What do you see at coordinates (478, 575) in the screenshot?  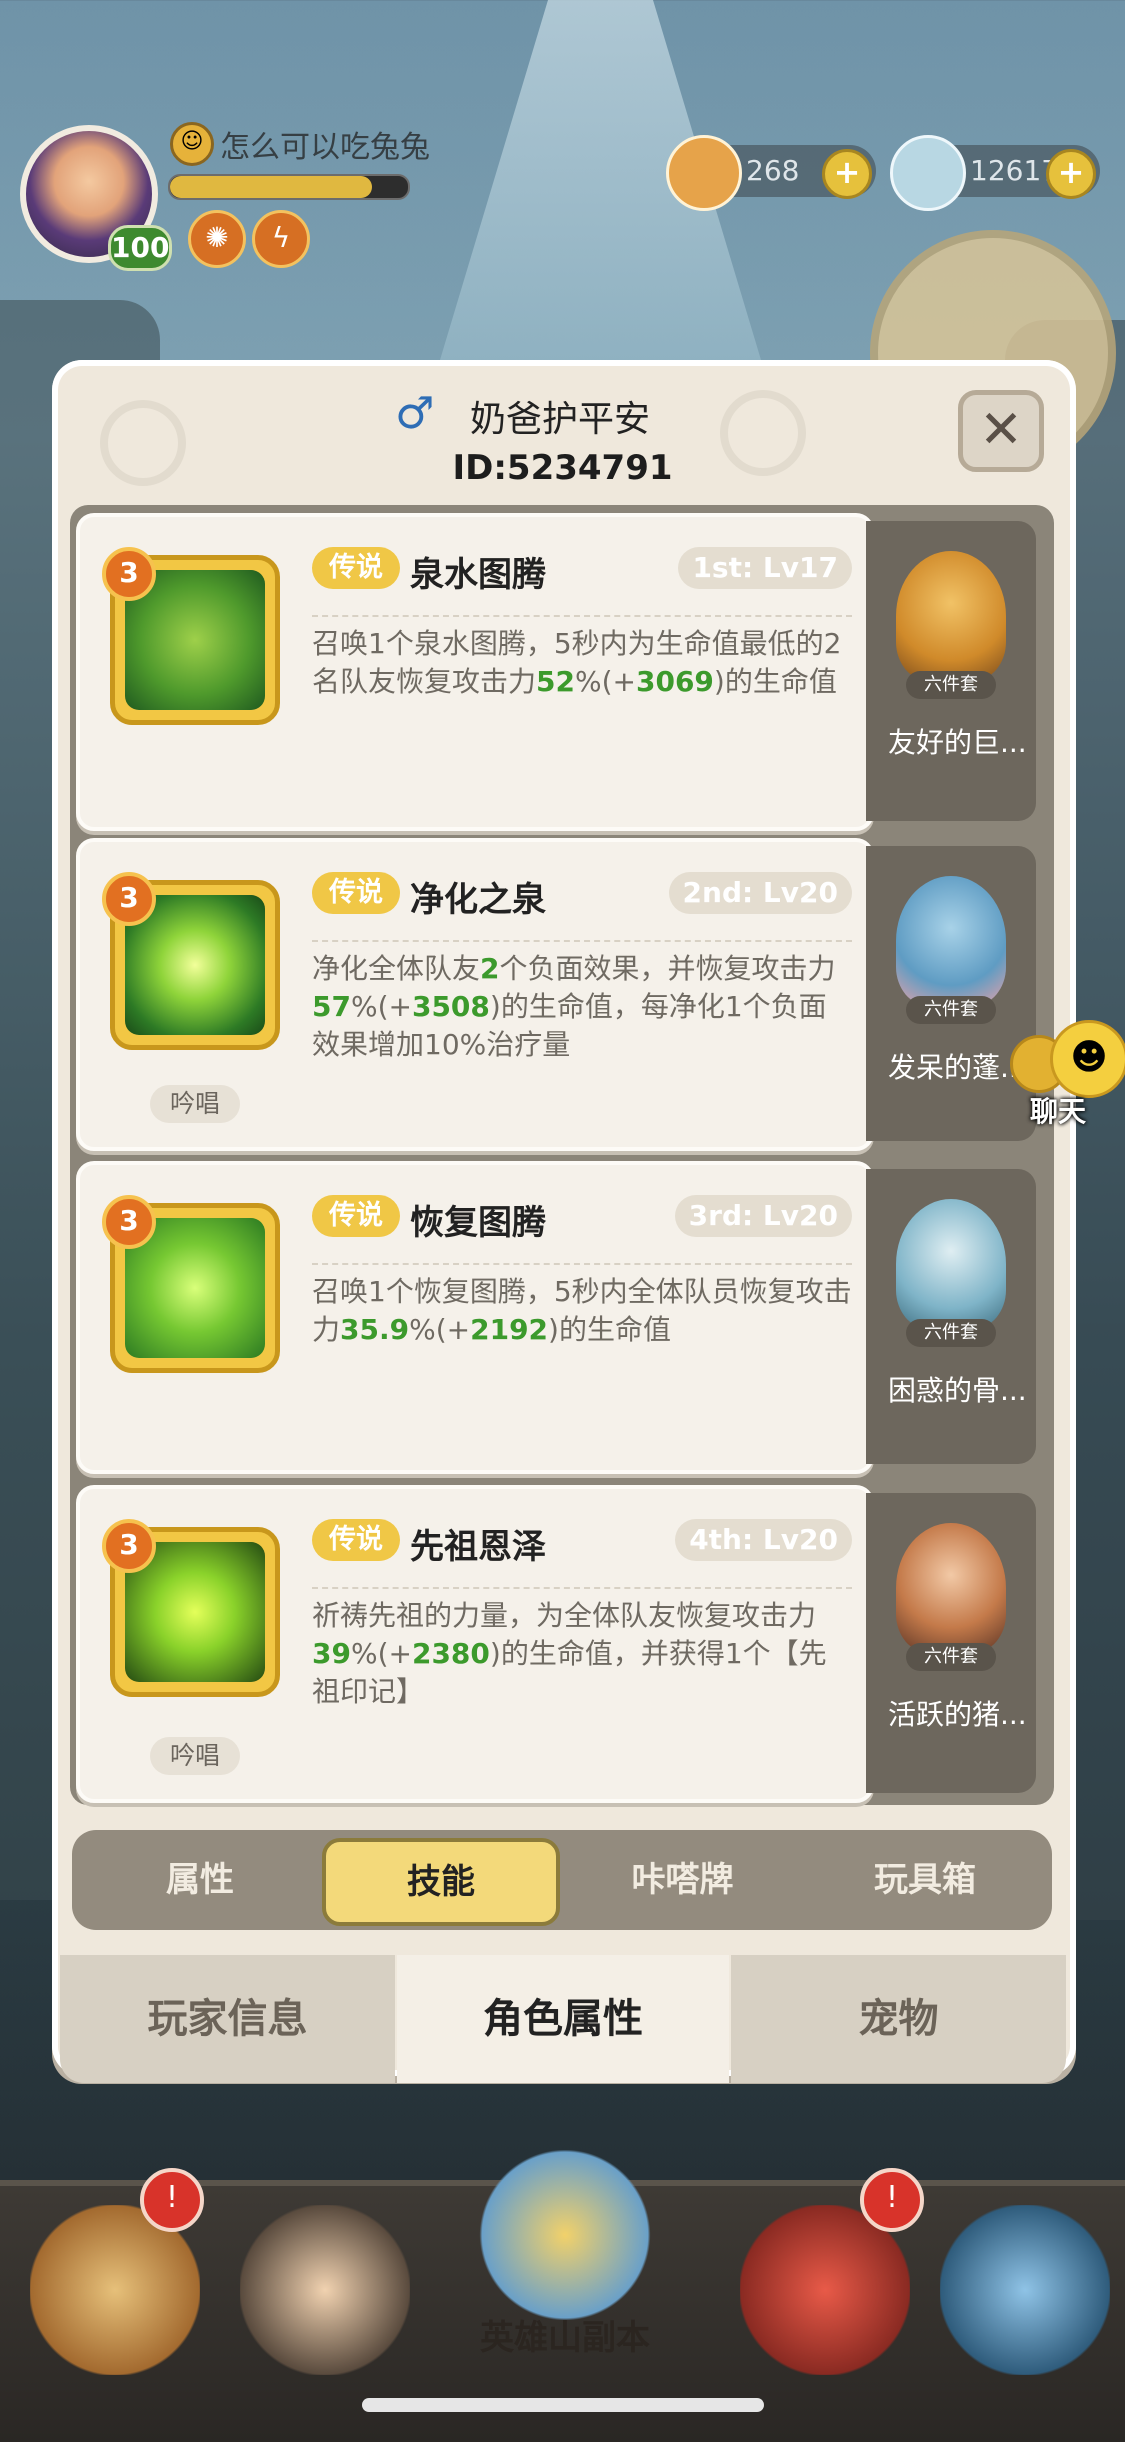 I see `skill-name: 泉水图腾` at bounding box center [478, 575].